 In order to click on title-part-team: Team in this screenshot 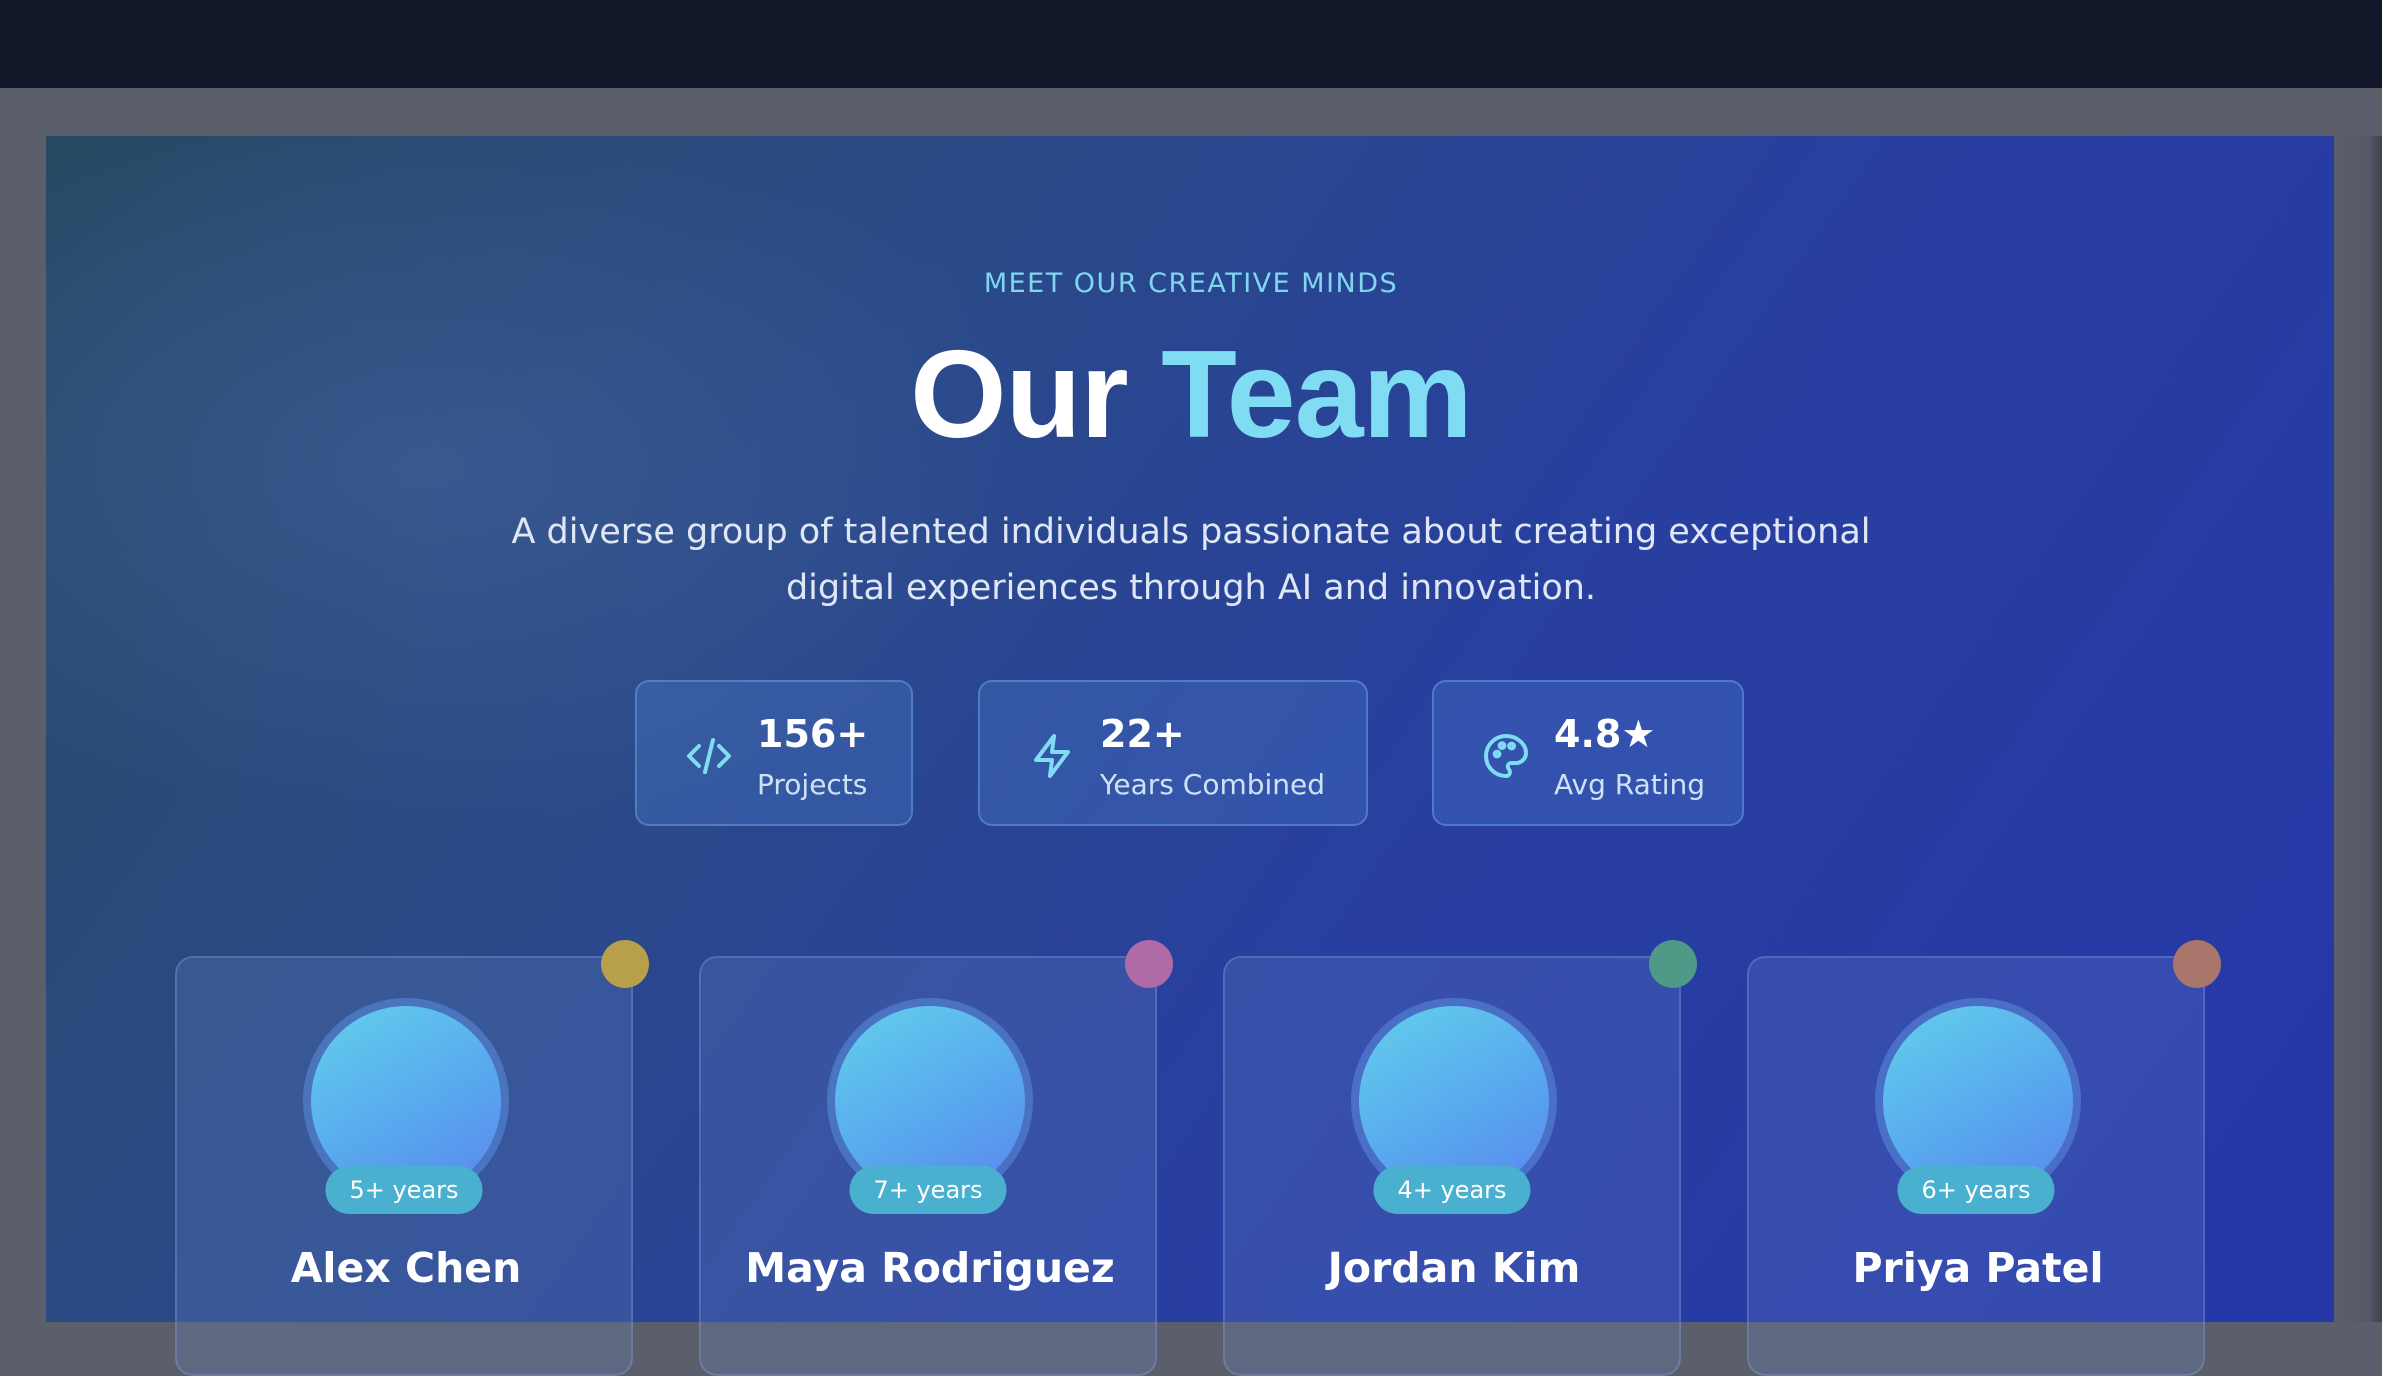, I will do `click(1317, 395)`.